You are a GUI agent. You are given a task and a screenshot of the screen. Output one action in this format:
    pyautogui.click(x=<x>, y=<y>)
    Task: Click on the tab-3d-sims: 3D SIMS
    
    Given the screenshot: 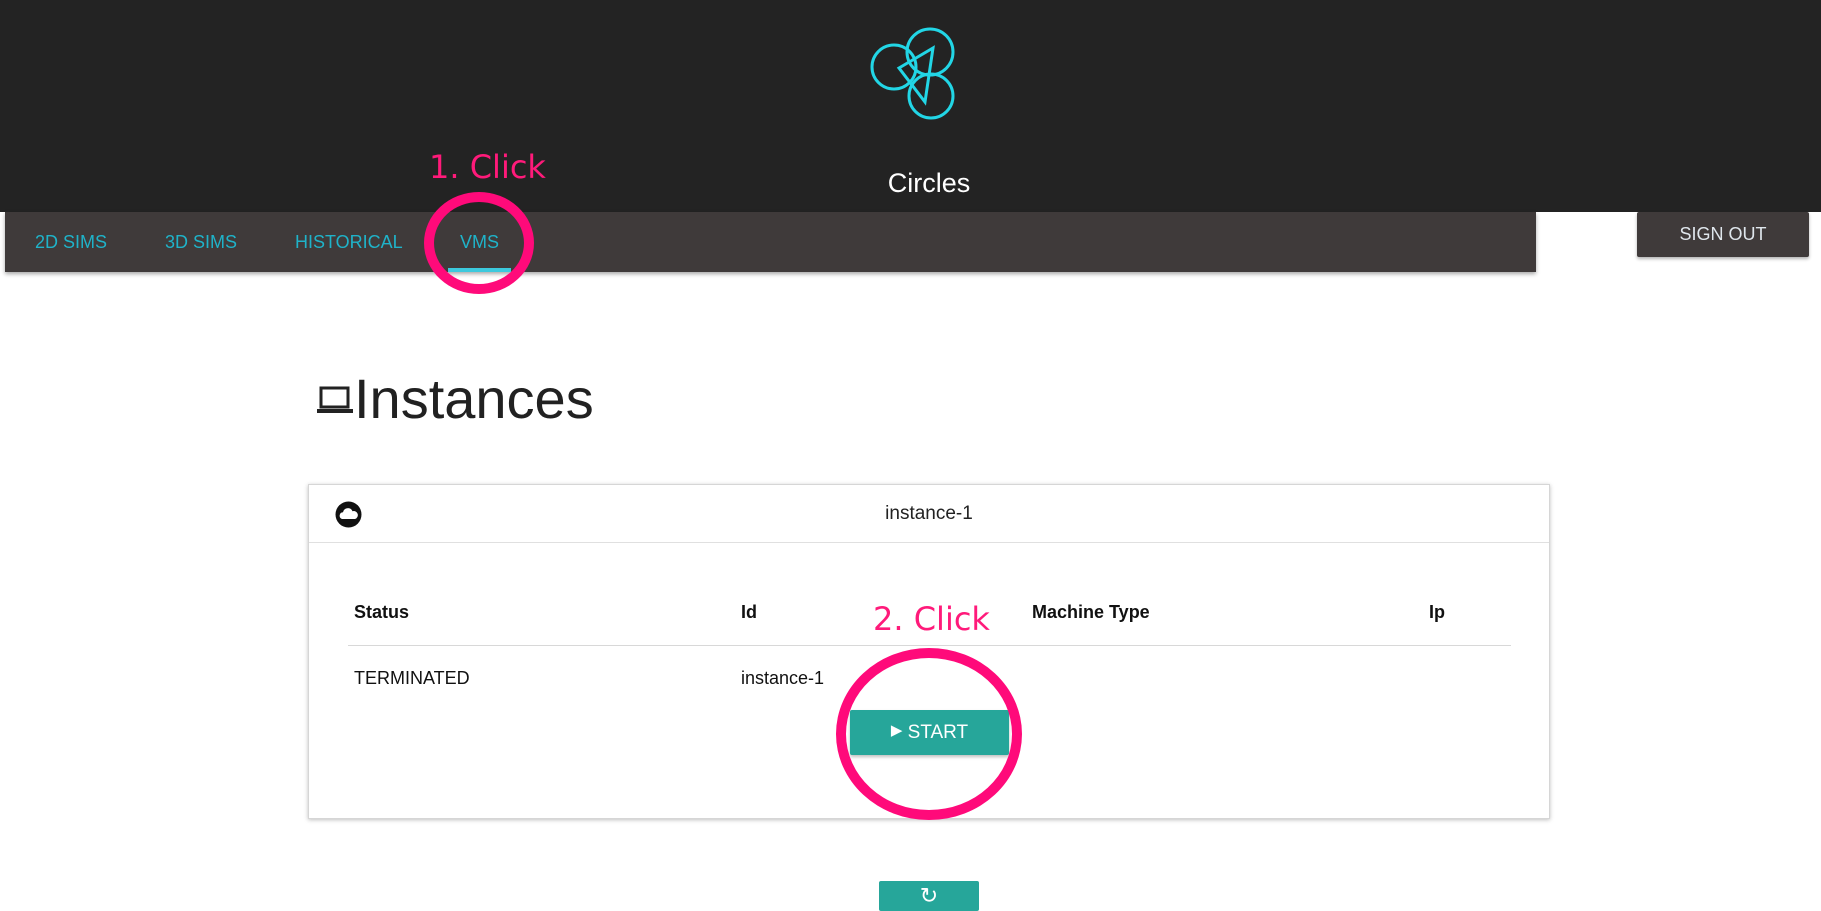 What is the action you would take?
    pyautogui.click(x=201, y=242)
    